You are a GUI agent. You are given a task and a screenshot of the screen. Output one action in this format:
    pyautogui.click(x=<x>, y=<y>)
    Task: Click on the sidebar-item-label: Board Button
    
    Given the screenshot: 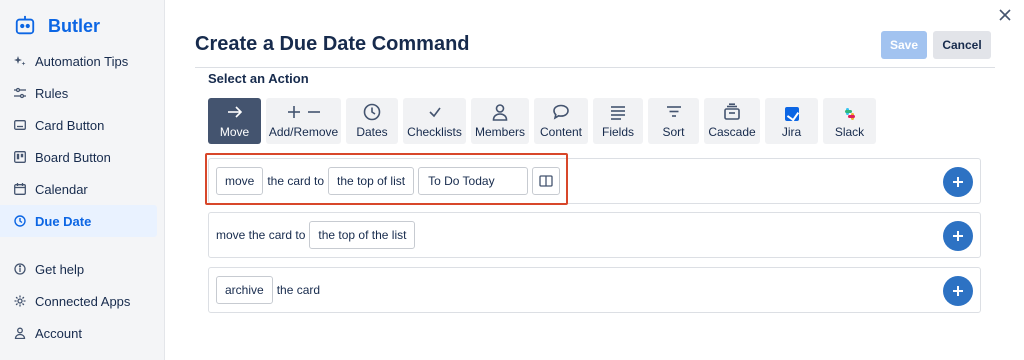 What is the action you would take?
    pyautogui.click(x=73, y=157)
    